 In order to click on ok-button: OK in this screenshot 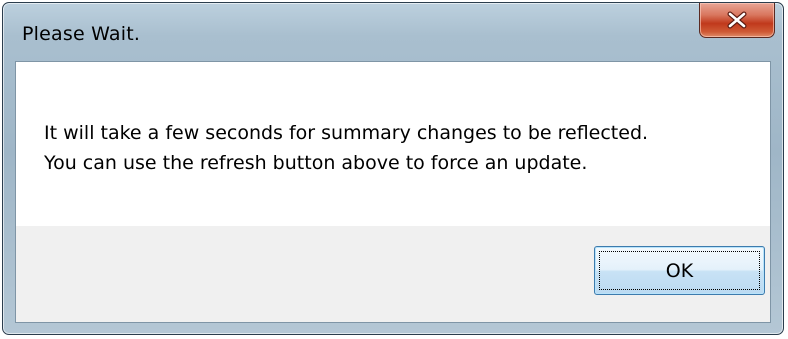, I will do `click(679, 270)`.